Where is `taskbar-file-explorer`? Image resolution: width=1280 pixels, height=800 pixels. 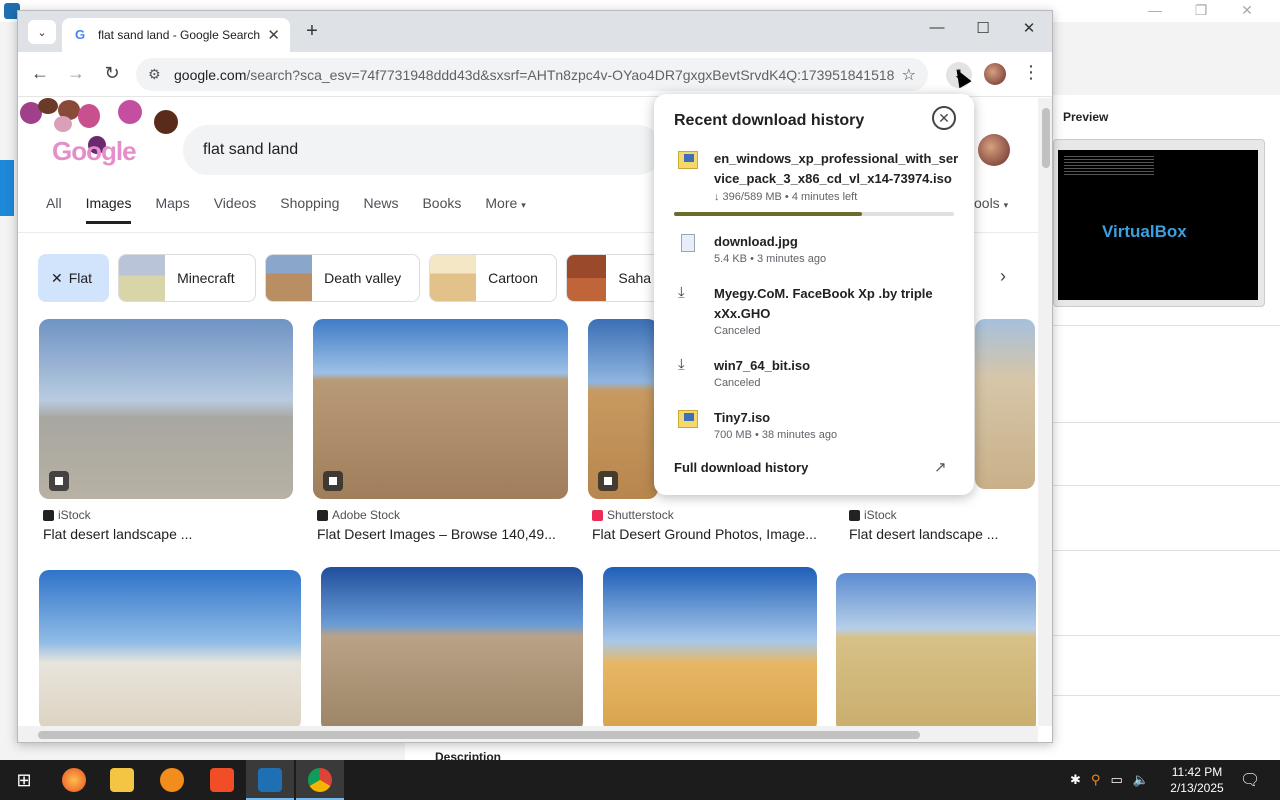
taskbar-file-explorer is located at coordinates (122, 780).